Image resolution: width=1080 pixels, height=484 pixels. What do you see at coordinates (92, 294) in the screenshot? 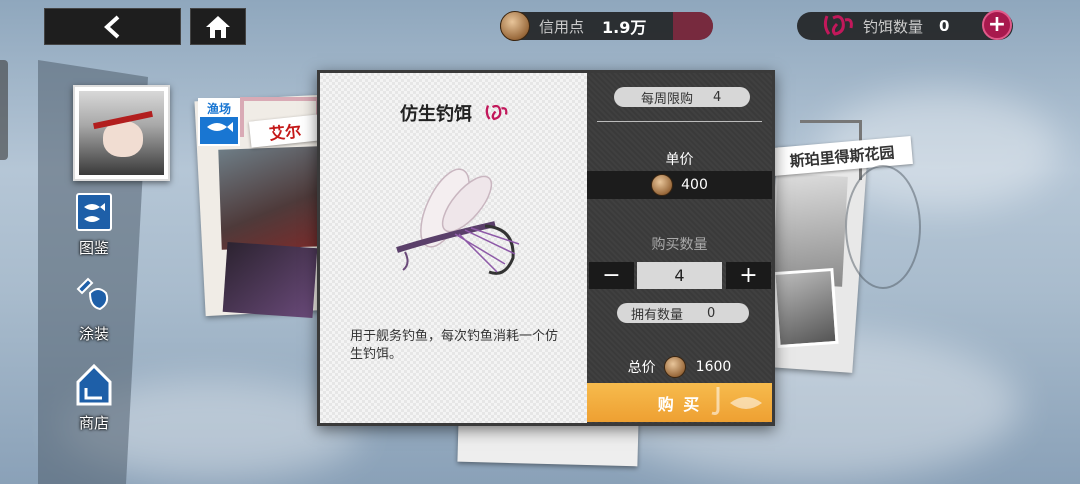
I see `paint-icon` at bounding box center [92, 294].